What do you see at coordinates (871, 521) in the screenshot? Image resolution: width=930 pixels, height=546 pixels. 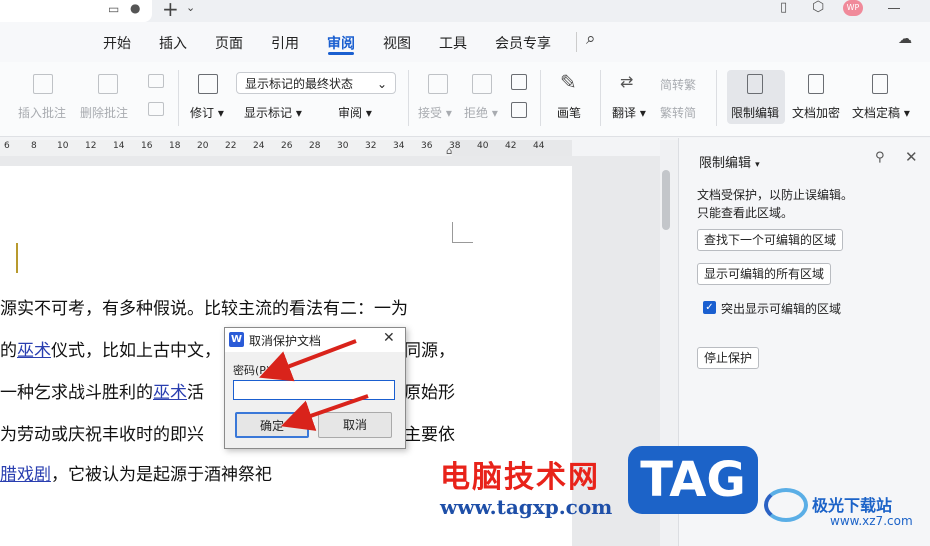 I see `watermark-site-url: www.xz7.com` at bounding box center [871, 521].